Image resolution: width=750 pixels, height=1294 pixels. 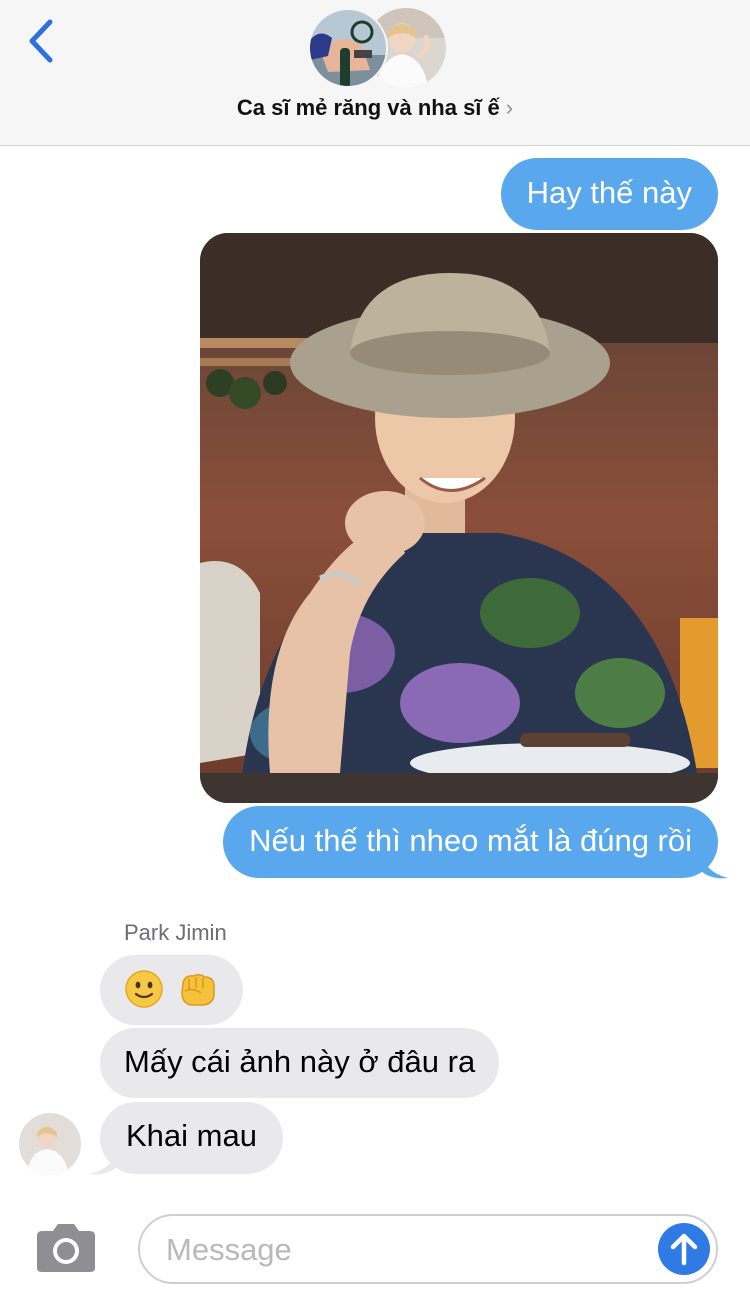 What do you see at coordinates (197, 989) in the screenshot?
I see `fisted-hand-icon` at bounding box center [197, 989].